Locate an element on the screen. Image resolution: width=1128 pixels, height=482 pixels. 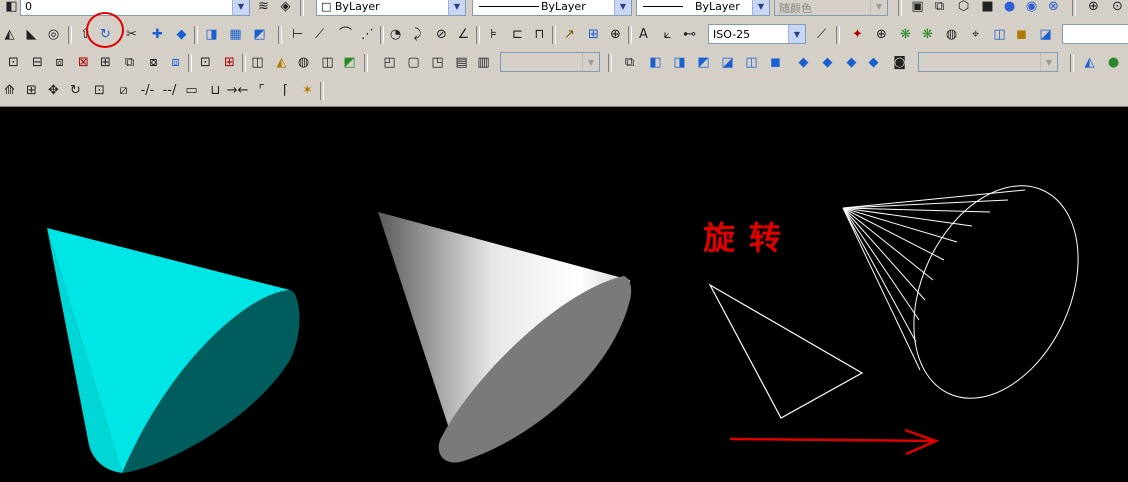
layer-combo: 0 ▼ is located at coordinates (135, 8).